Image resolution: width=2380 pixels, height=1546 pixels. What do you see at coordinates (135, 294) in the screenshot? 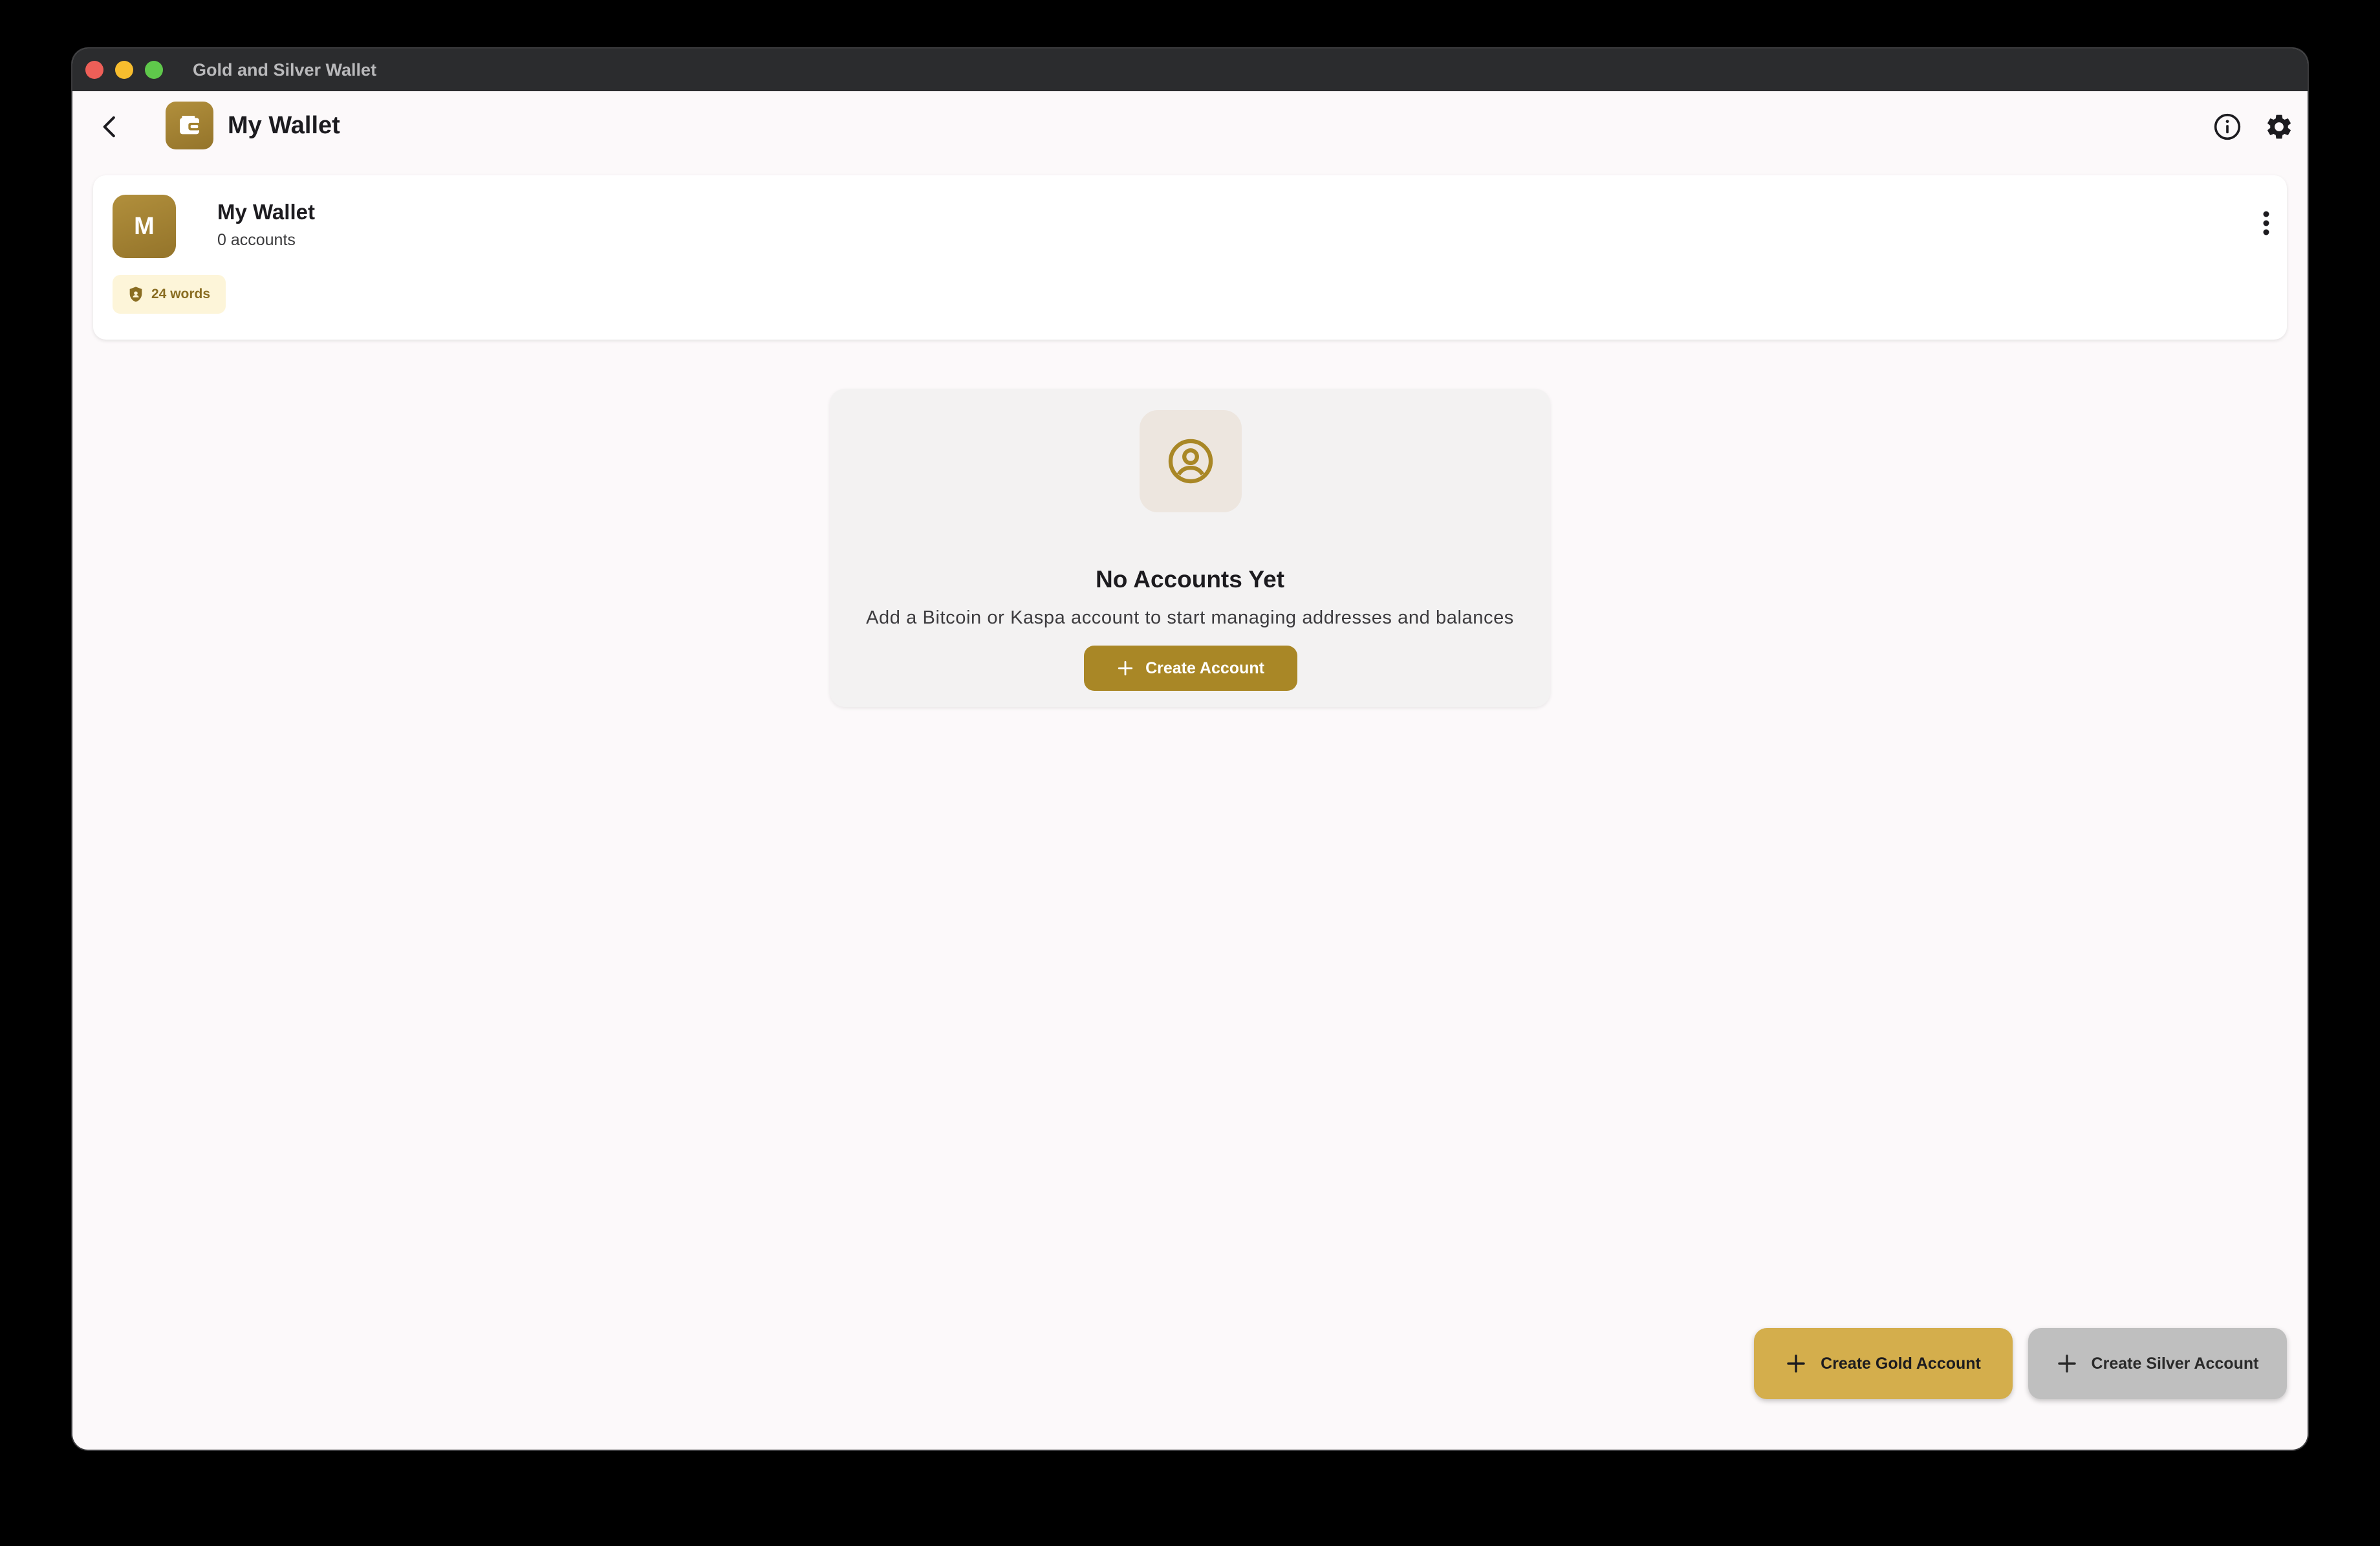
I see `shield-icon` at bounding box center [135, 294].